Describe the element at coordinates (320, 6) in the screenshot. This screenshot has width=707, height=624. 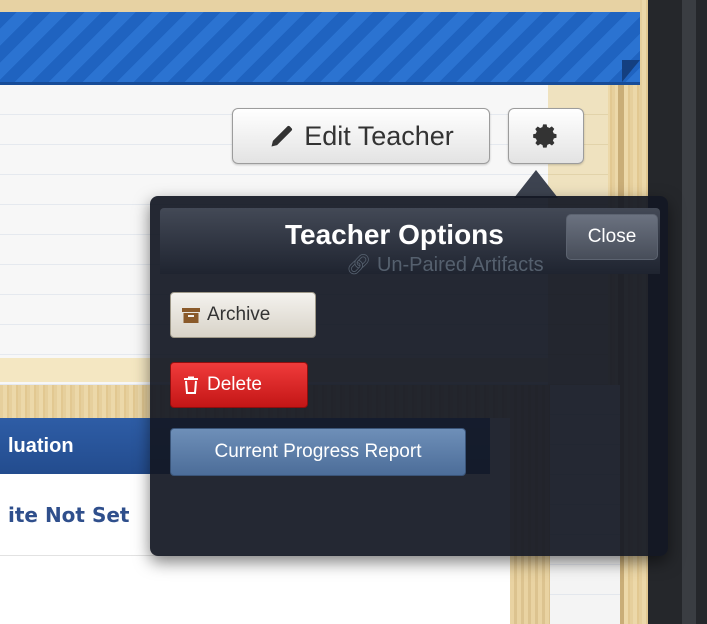
I see `ribbon-cap` at that location.